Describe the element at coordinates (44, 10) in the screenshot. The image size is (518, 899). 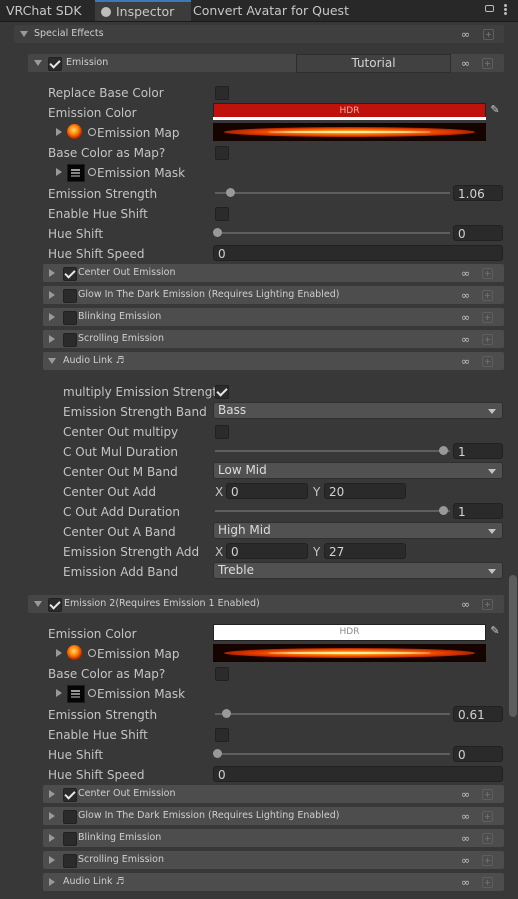
I see `tab-vrchat-sdk: VRChat SDK` at that location.